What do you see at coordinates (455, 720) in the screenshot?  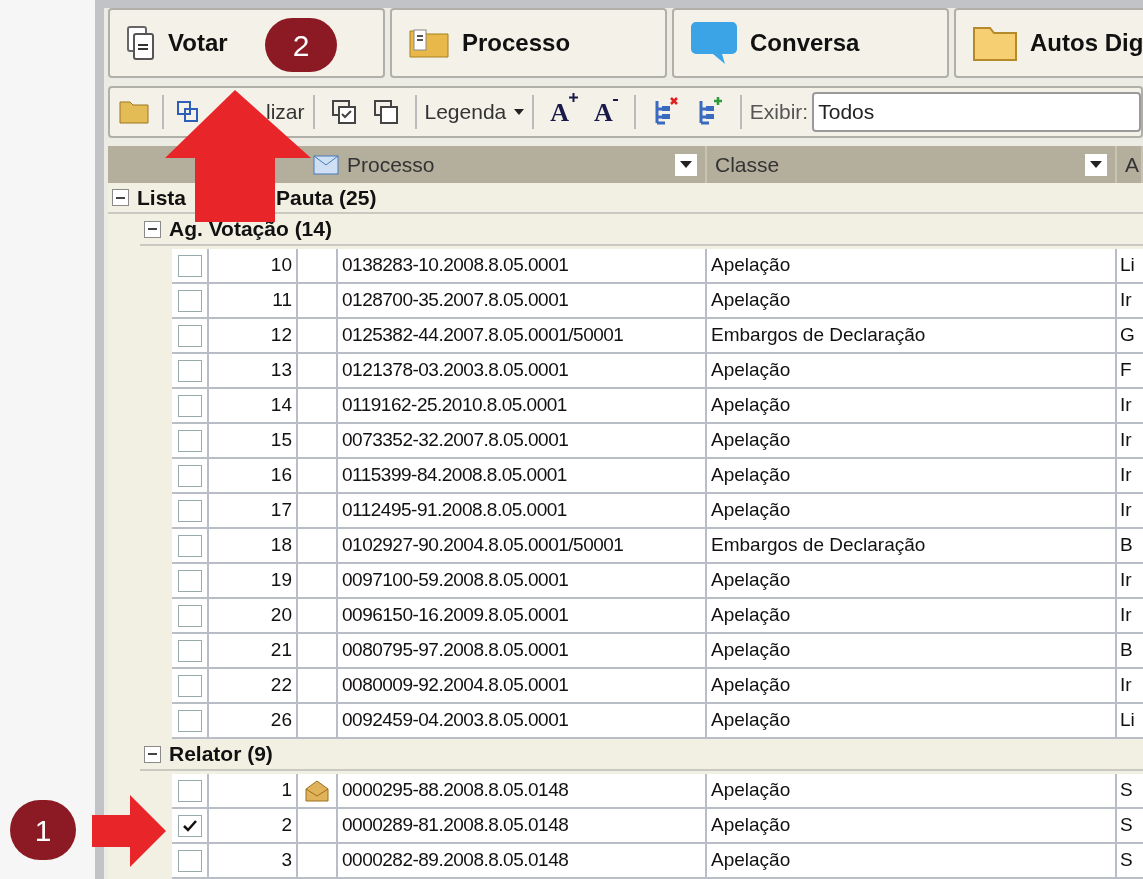 I see `process-number-cell-text: 0092459-04.2003.8.05.0001` at bounding box center [455, 720].